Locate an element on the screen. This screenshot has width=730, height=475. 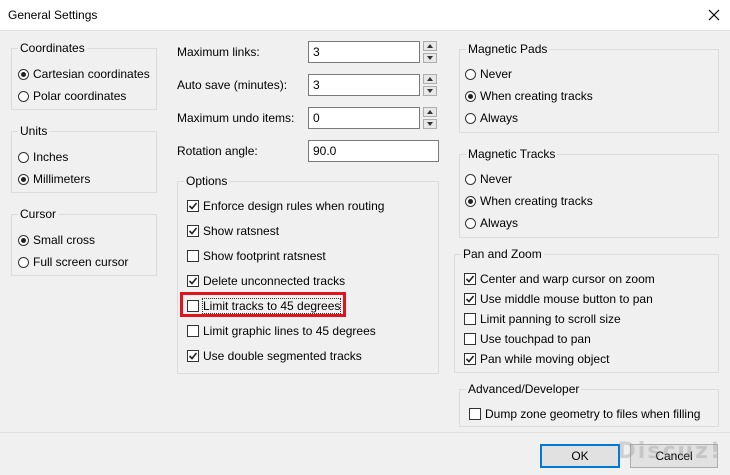
max-links-label: Maximum links: is located at coordinates (218, 52).